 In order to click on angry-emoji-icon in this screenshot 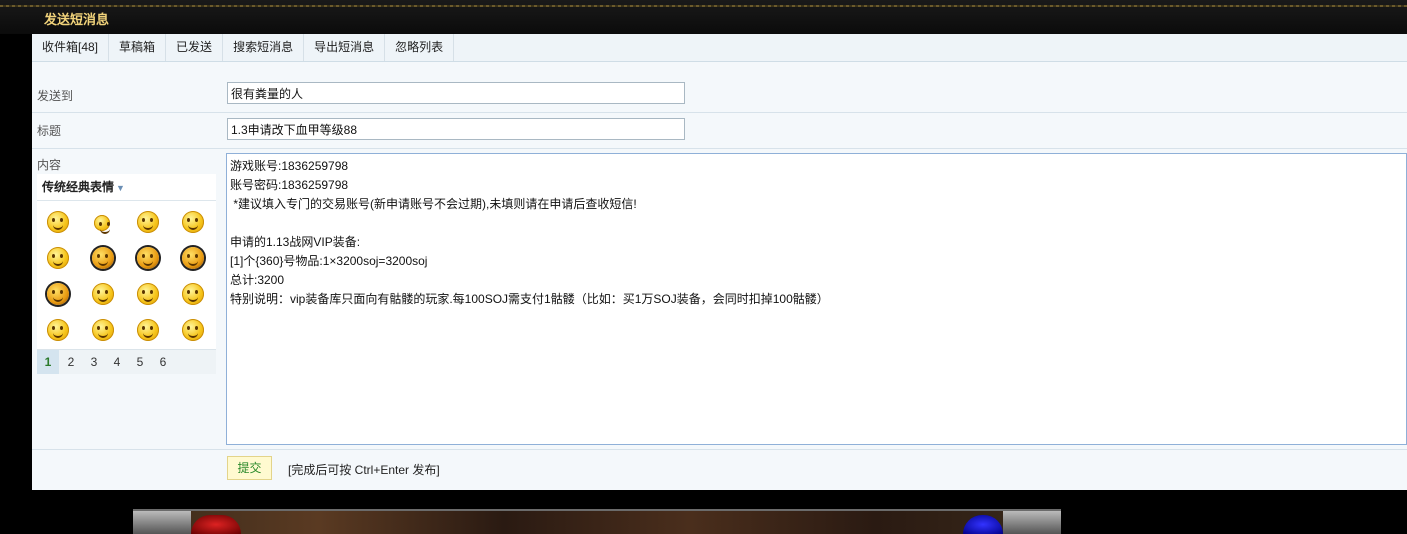, I will do `click(103, 294)`.